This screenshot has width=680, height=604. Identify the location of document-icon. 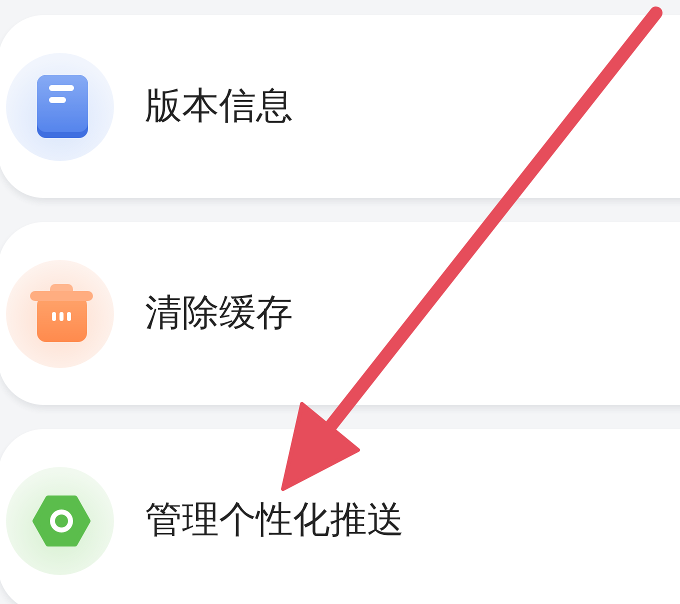
(60, 106).